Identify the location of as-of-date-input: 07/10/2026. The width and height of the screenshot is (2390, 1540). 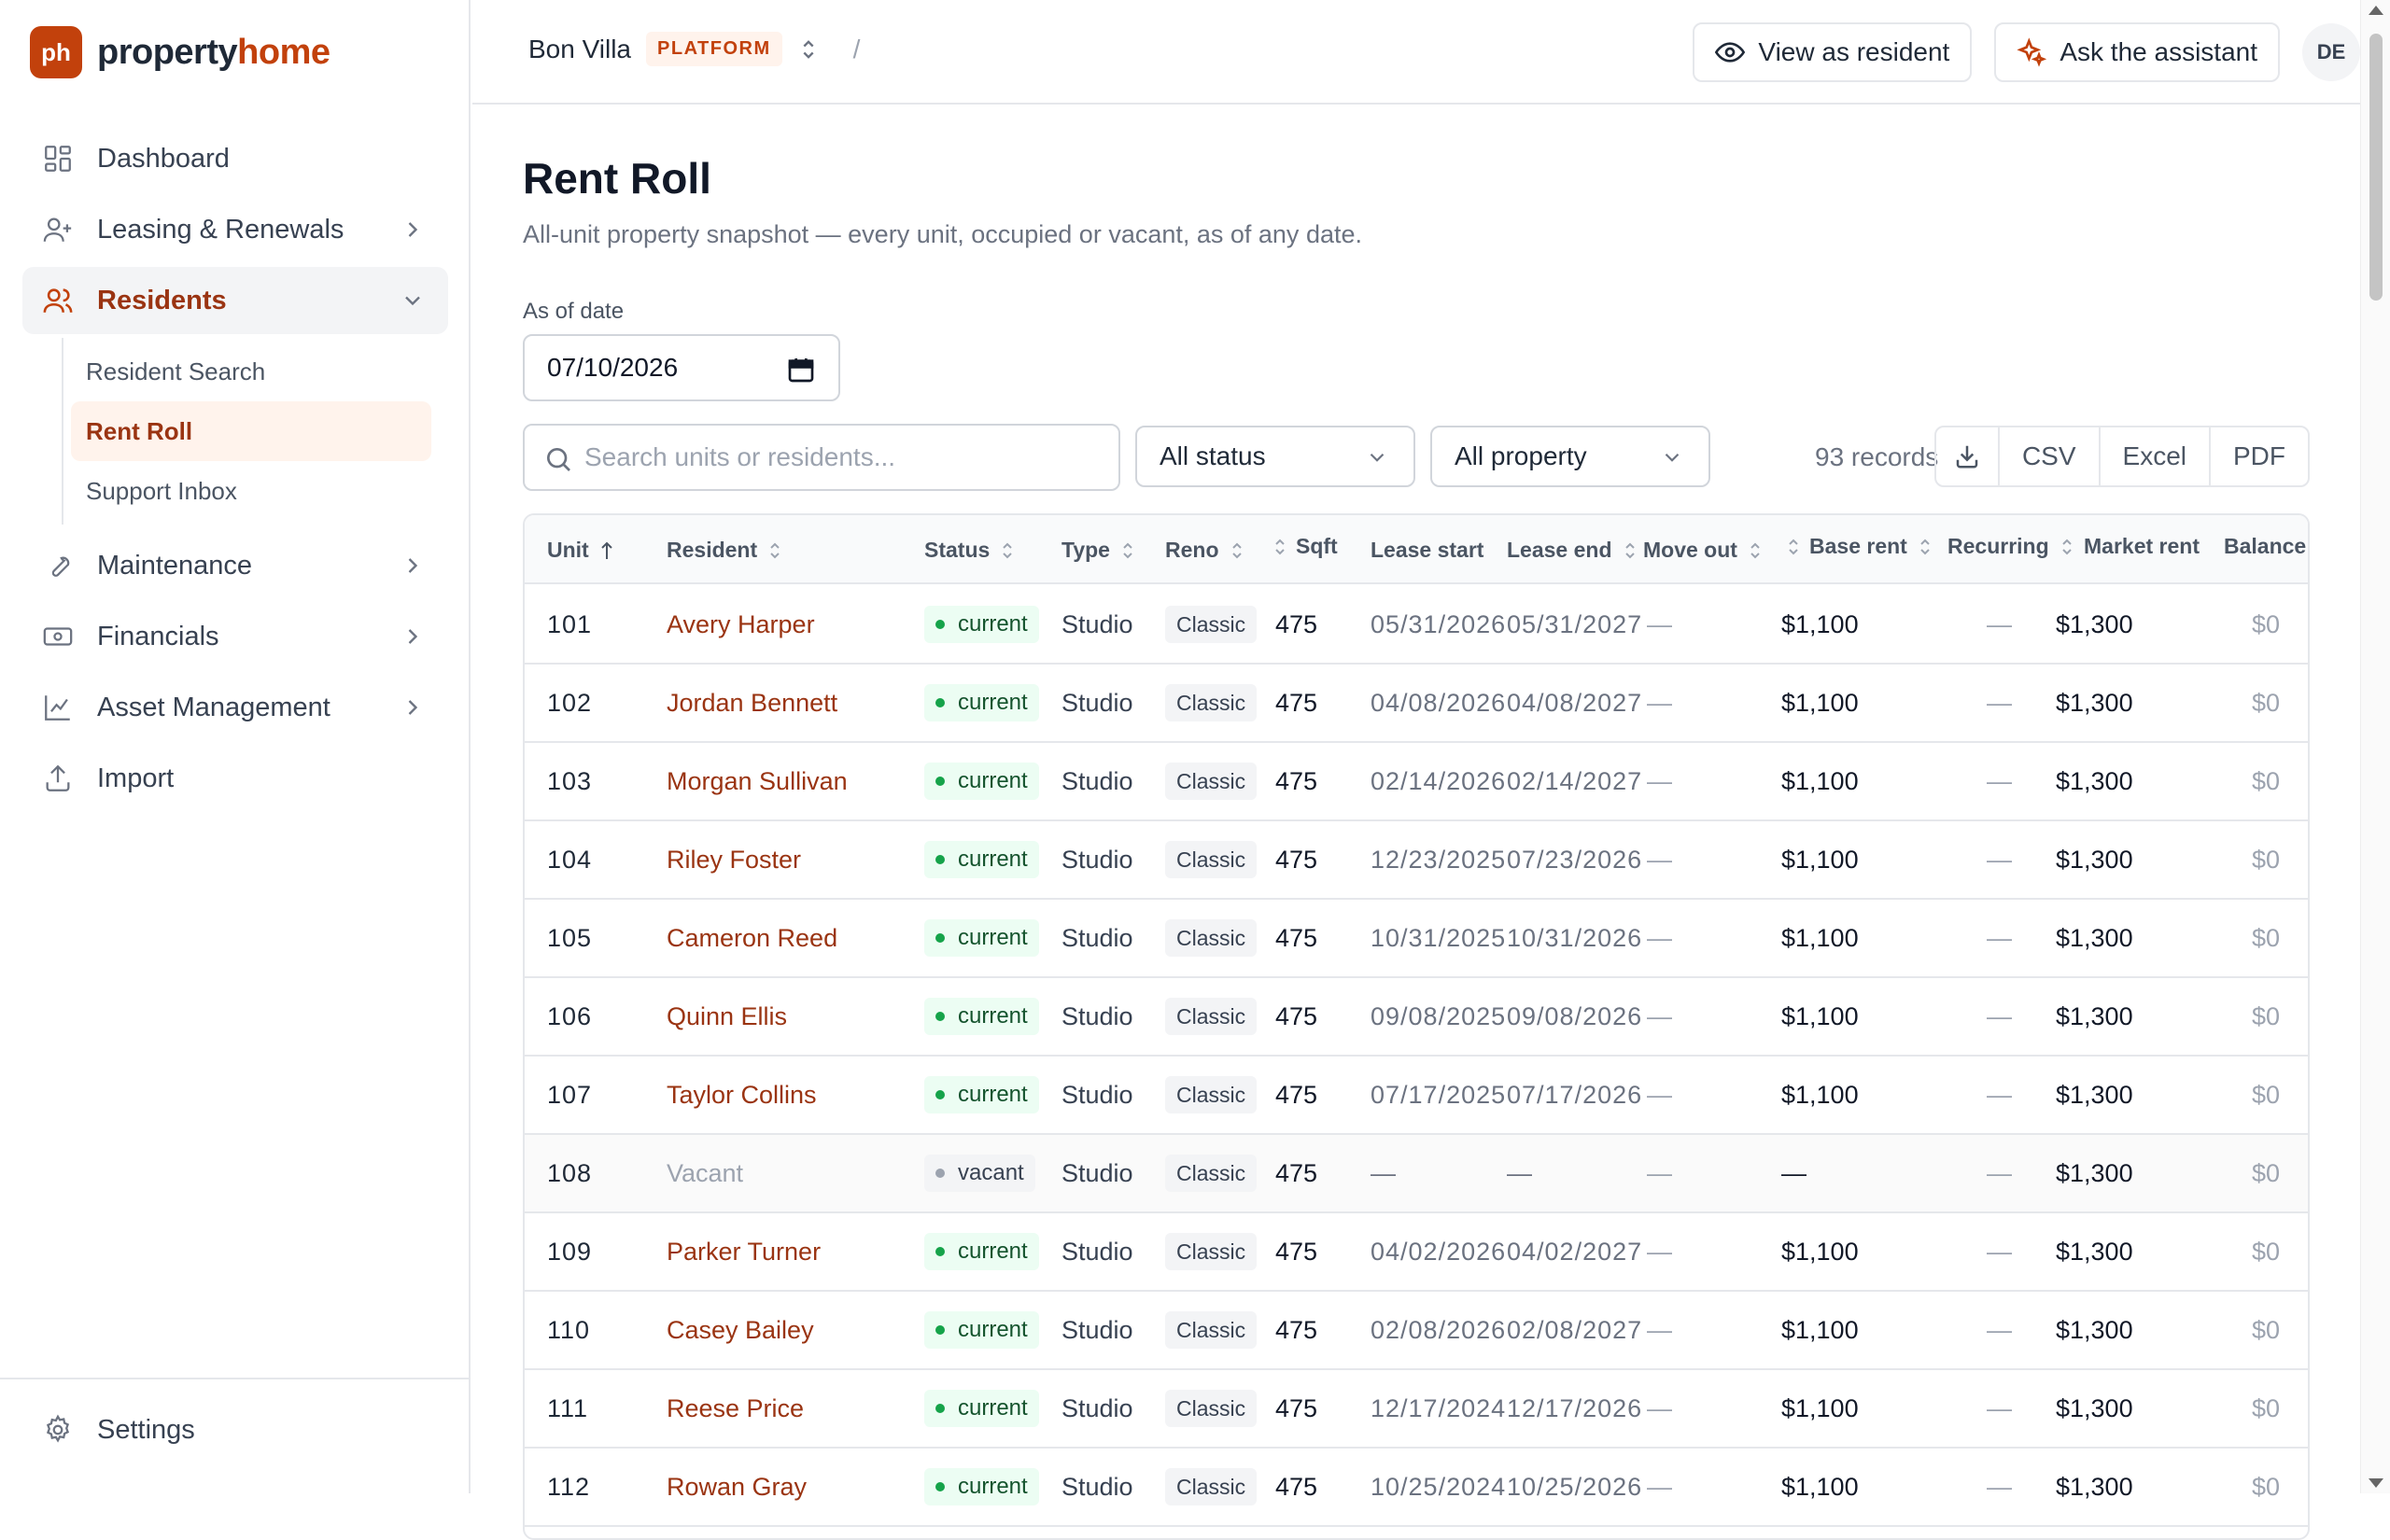
(681, 367).